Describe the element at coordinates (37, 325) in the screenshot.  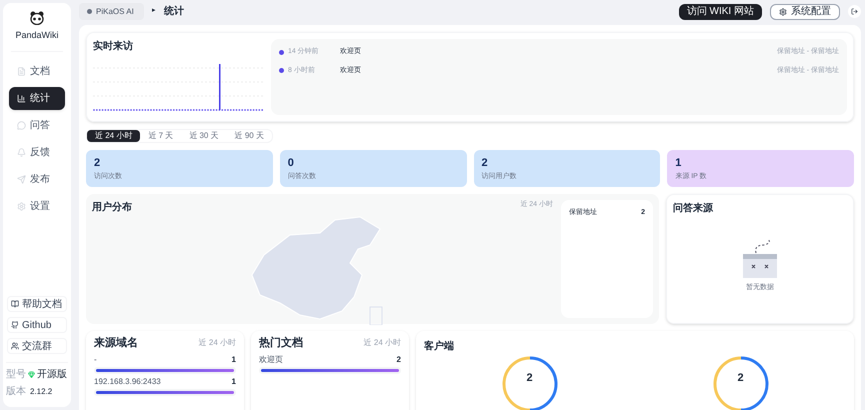
I see `sidebar-link: Github` at that location.